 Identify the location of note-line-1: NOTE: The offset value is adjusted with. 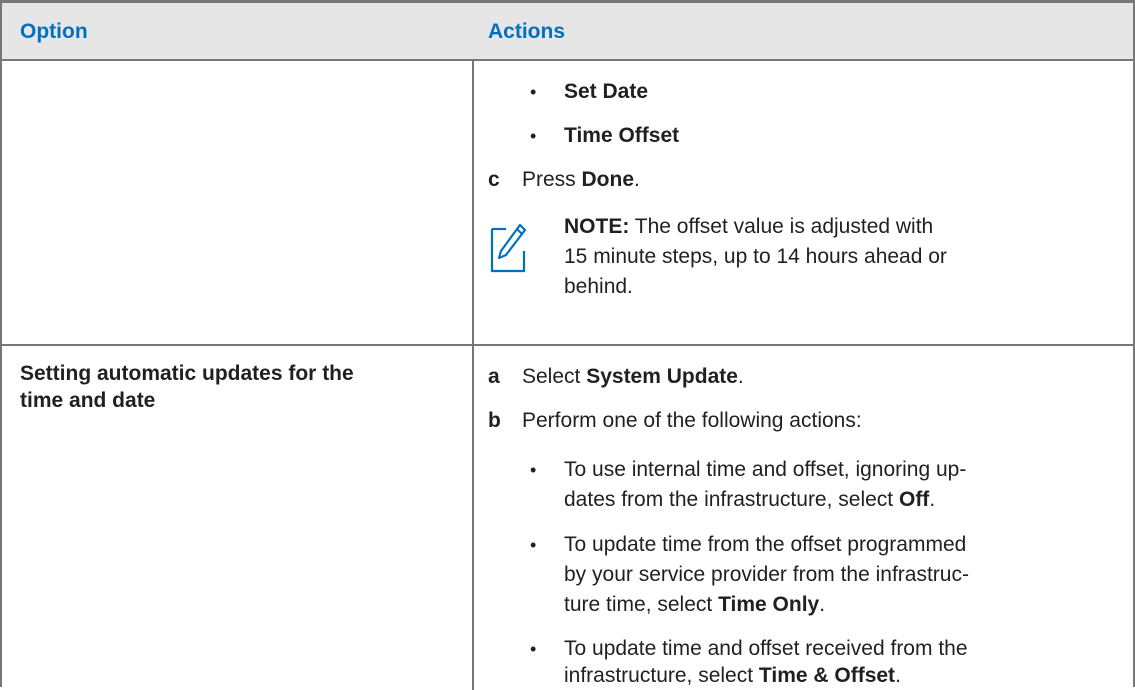
(749, 226).